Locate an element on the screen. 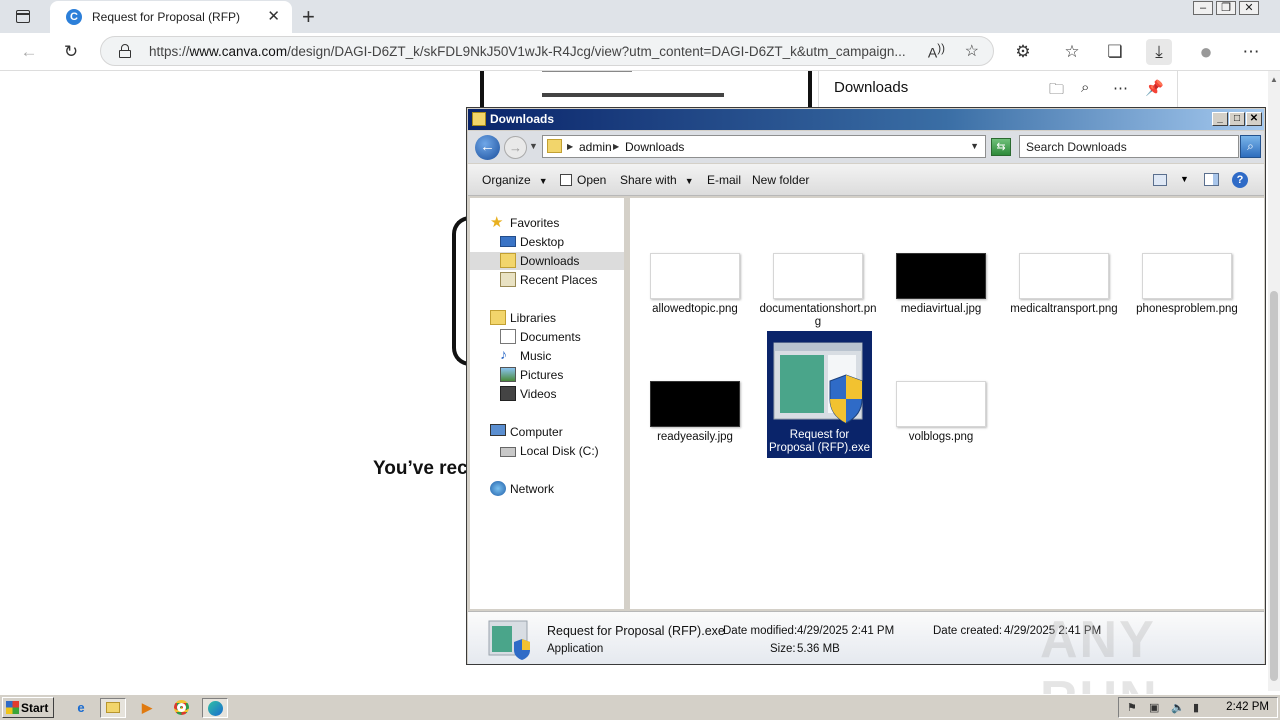  nav-downloads: Downloads is located at coordinates (547, 261).